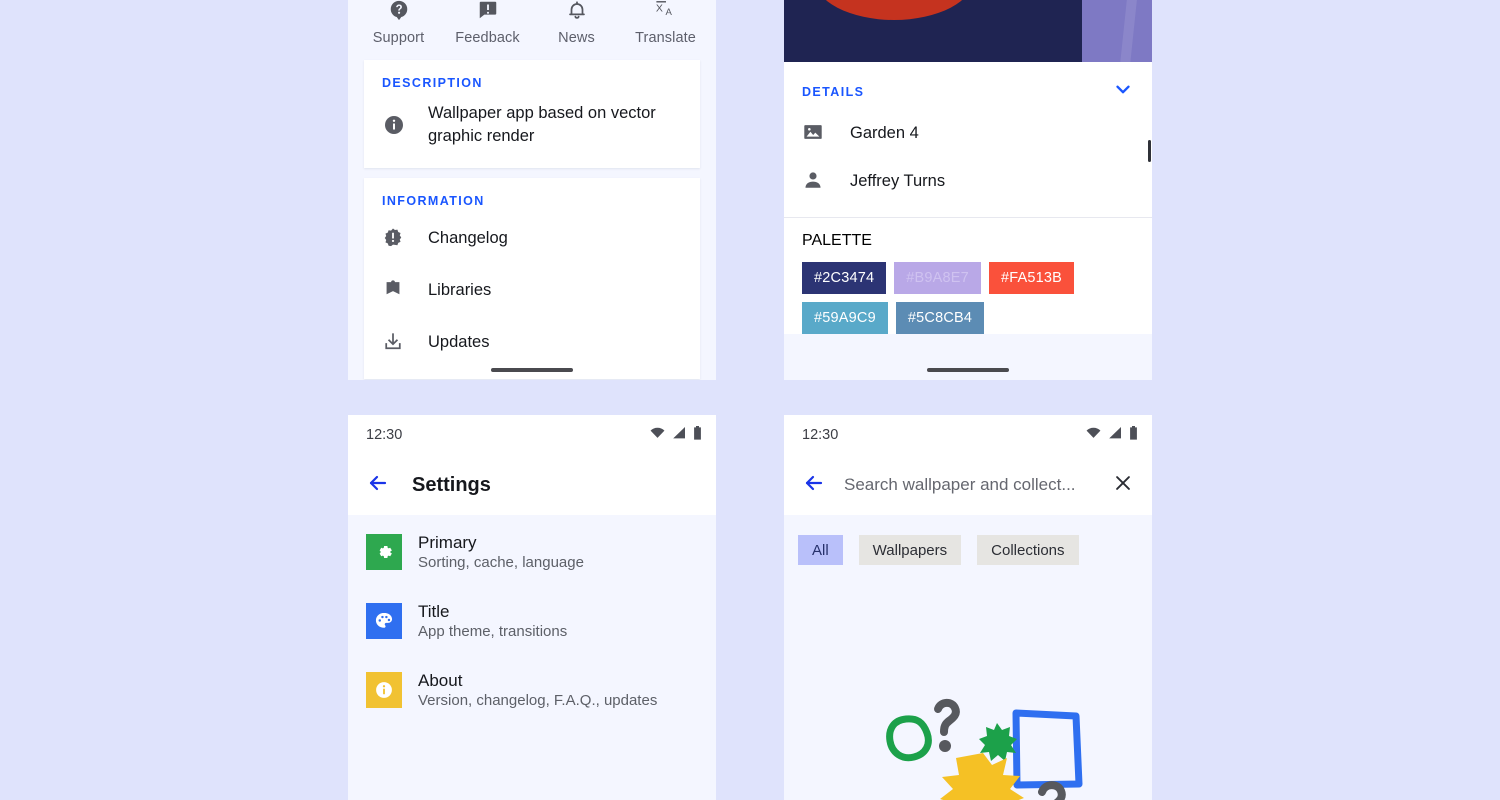  What do you see at coordinates (501, 563) in the screenshot?
I see `settings-item-subtitle: Sorting, cache, language` at bounding box center [501, 563].